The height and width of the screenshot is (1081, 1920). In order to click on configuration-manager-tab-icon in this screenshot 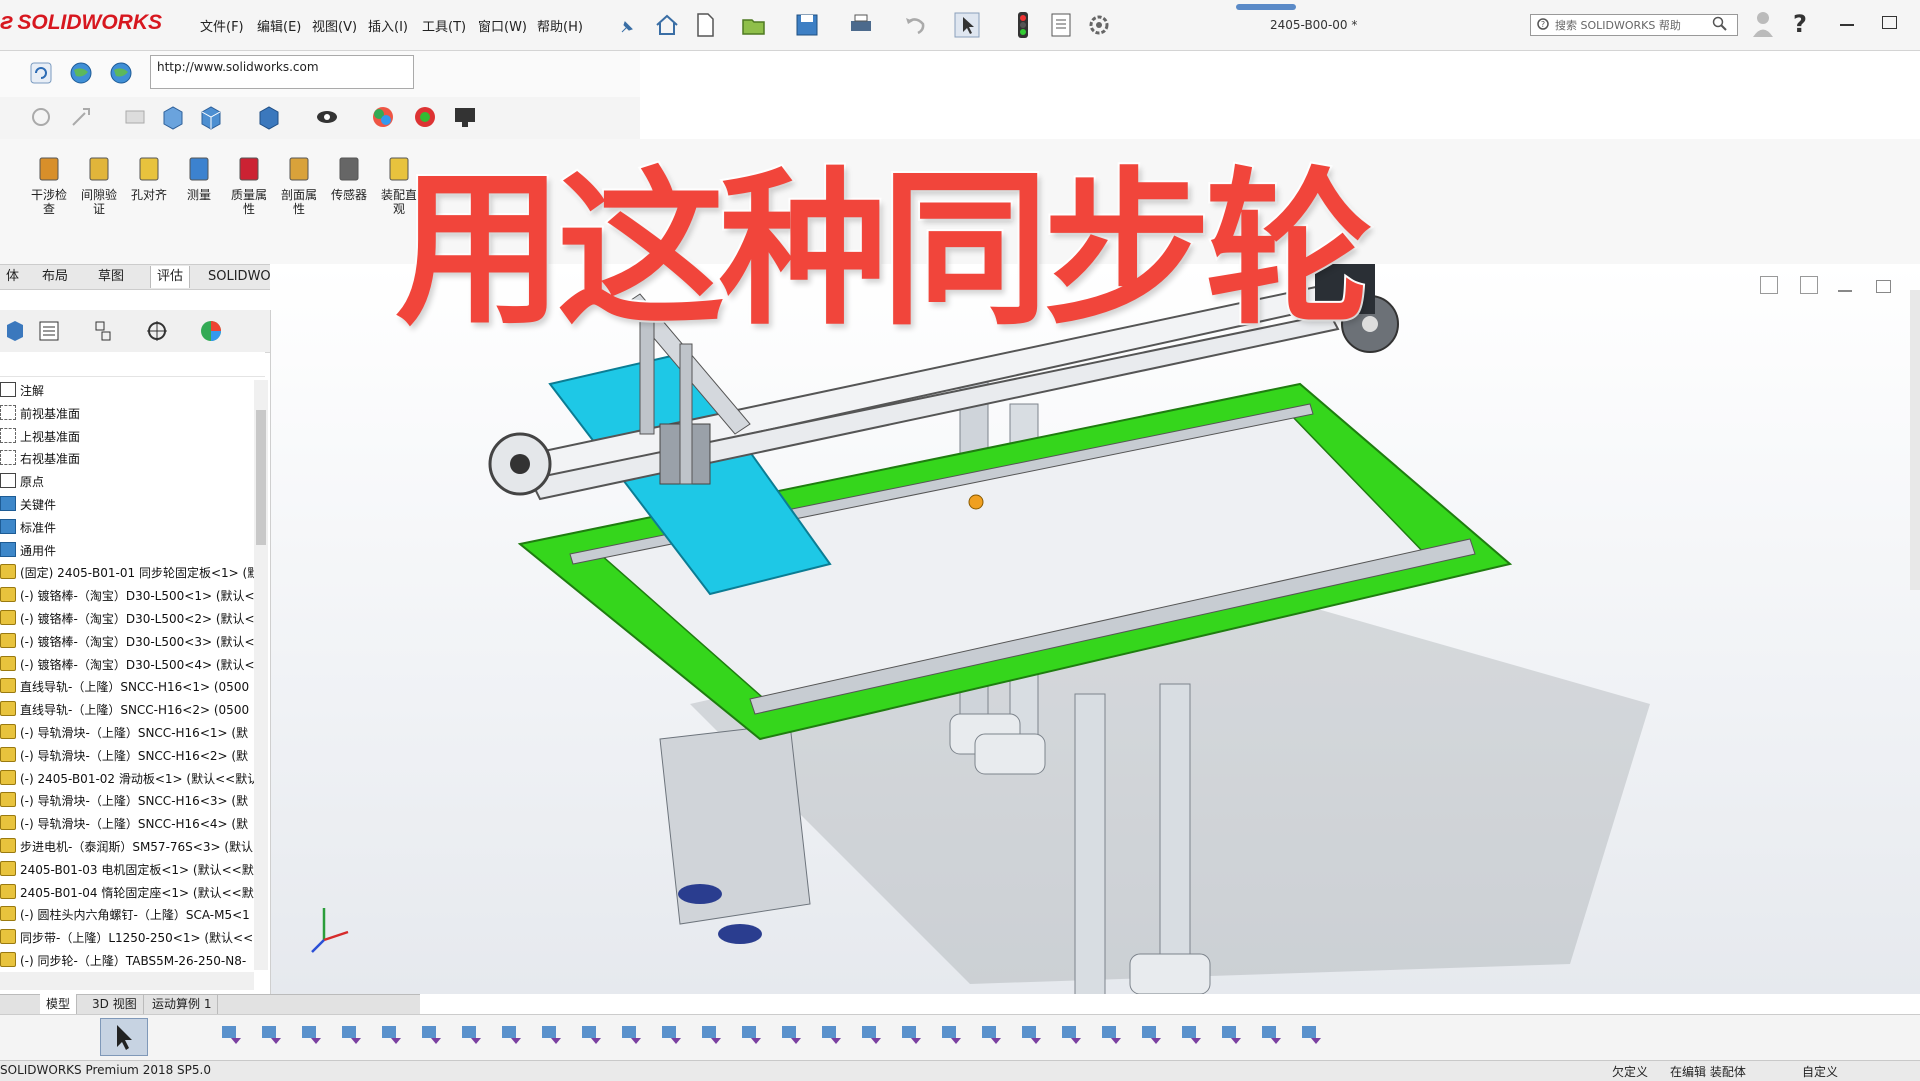, I will do `click(103, 331)`.